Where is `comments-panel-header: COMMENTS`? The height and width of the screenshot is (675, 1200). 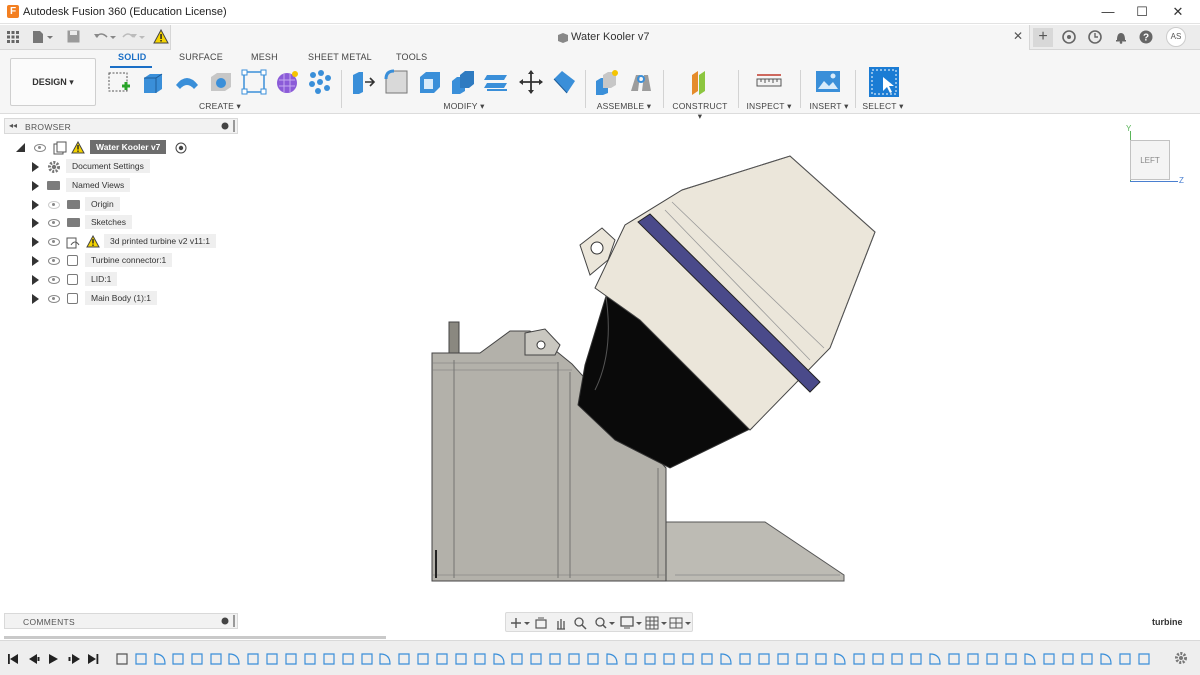 comments-panel-header: COMMENTS is located at coordinates (121, 621).